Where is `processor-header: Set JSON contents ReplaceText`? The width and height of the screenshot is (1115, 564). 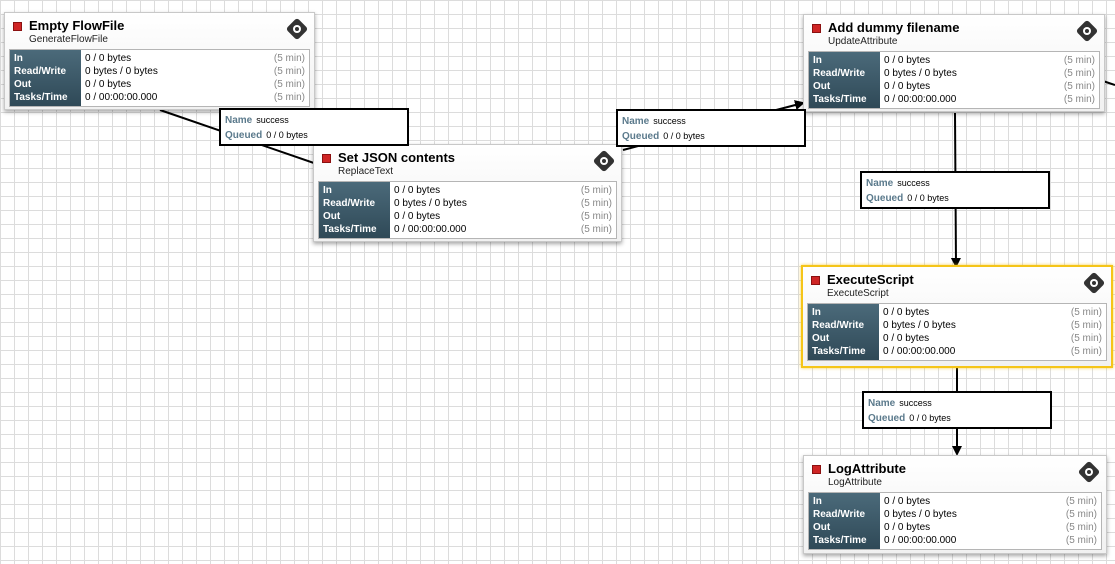 processor-header: Set JSON contents ReplaceText is located at coordinates (467, 163).